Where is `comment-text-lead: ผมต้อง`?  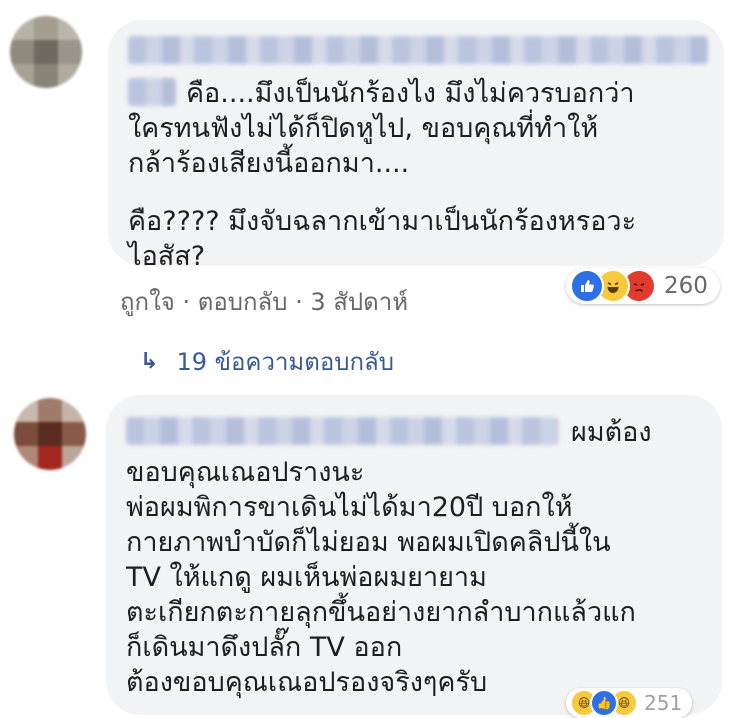 comment-text-lead: ผมต้อง is located at coordinates (611, 432).